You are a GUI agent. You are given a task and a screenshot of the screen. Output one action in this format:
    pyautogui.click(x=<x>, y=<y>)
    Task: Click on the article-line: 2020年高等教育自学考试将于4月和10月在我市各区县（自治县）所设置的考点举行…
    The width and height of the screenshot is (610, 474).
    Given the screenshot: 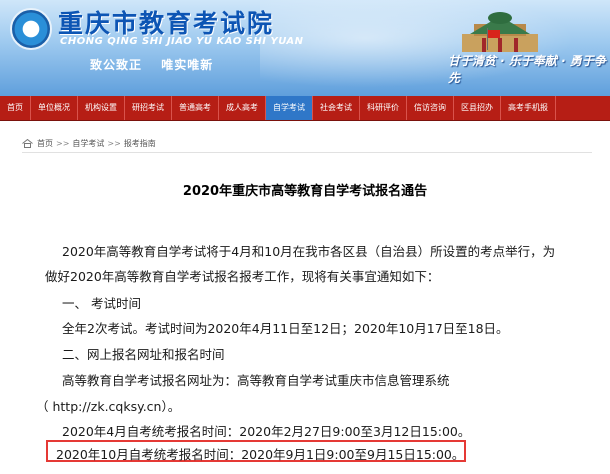 What is the action you would take?
    pyautogui.click(x=309, y=251)
    